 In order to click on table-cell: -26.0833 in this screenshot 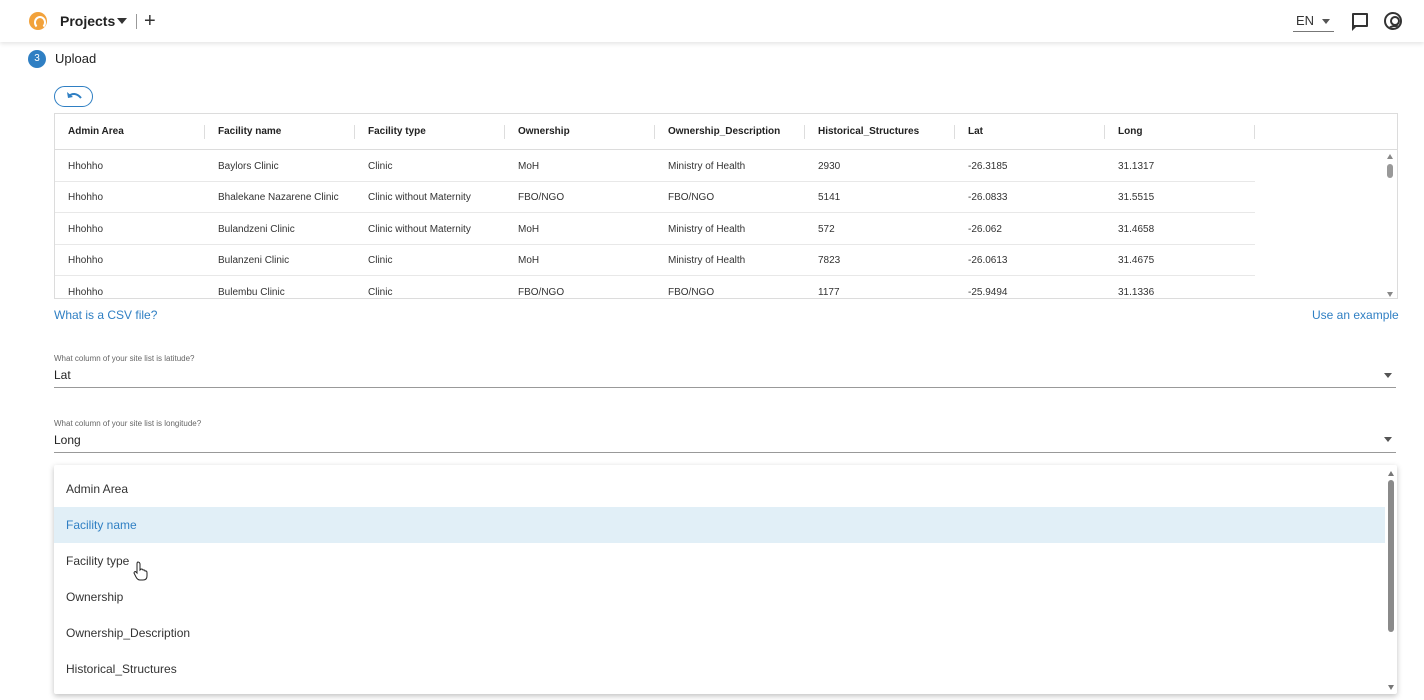, I will do `click(988, 197)`.